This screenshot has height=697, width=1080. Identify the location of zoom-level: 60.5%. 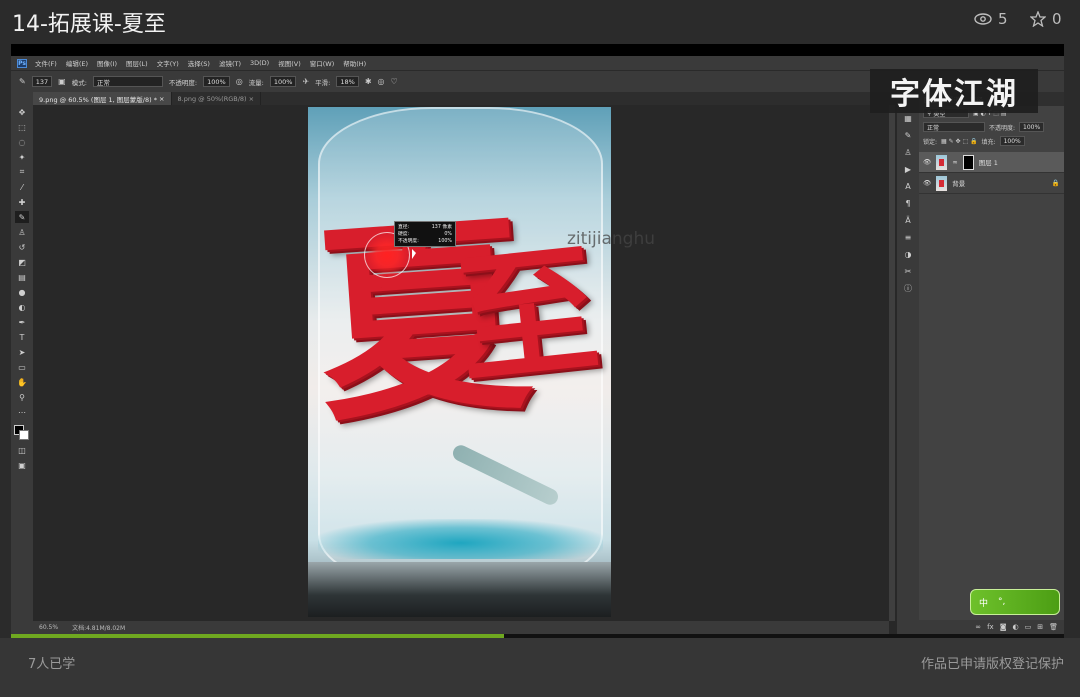
(48, 627).